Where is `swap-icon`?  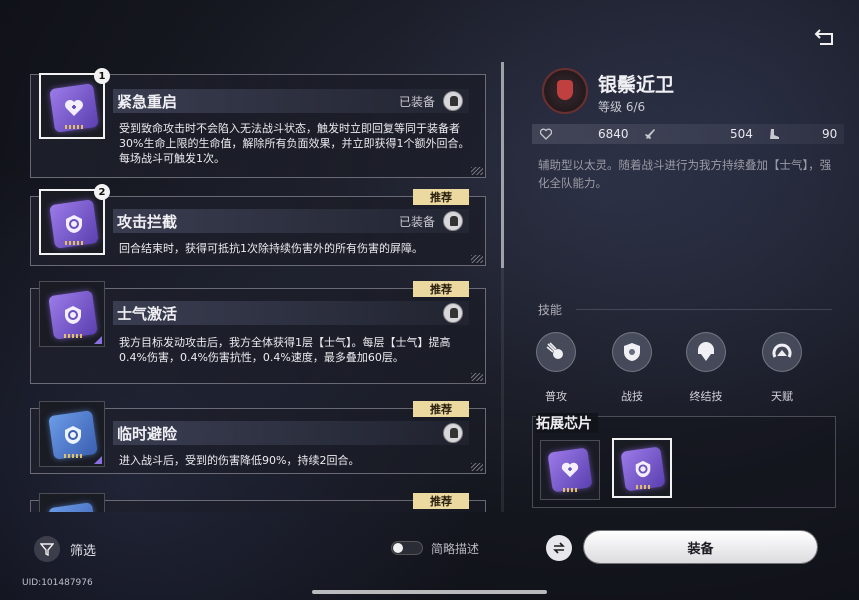 swap-icon is located at coordinates (559, 548).